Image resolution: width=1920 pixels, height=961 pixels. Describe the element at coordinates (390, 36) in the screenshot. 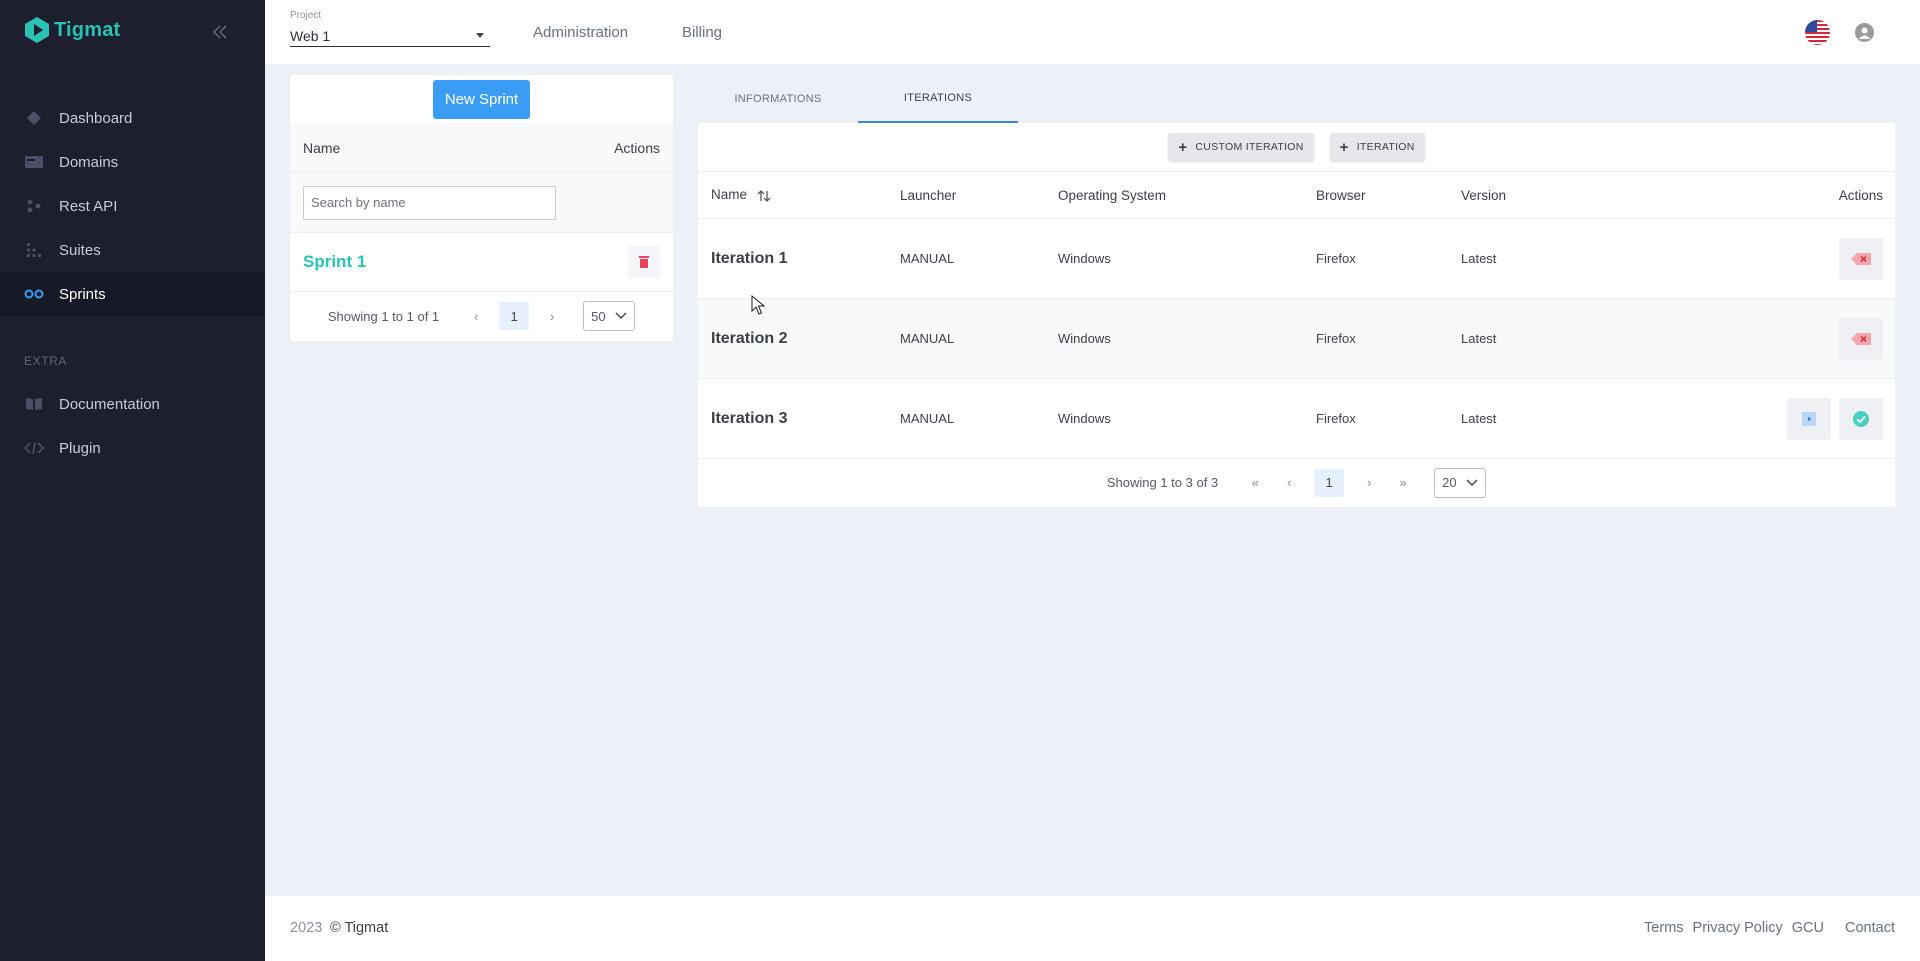

I see `project-dropdown: Web 1` at that location.